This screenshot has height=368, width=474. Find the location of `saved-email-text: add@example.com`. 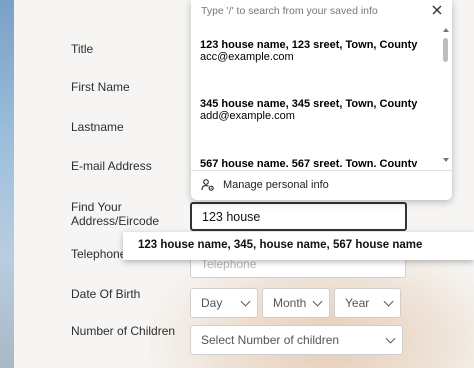

saved-email-text: add@example.com is located at coordinates (247, 116).